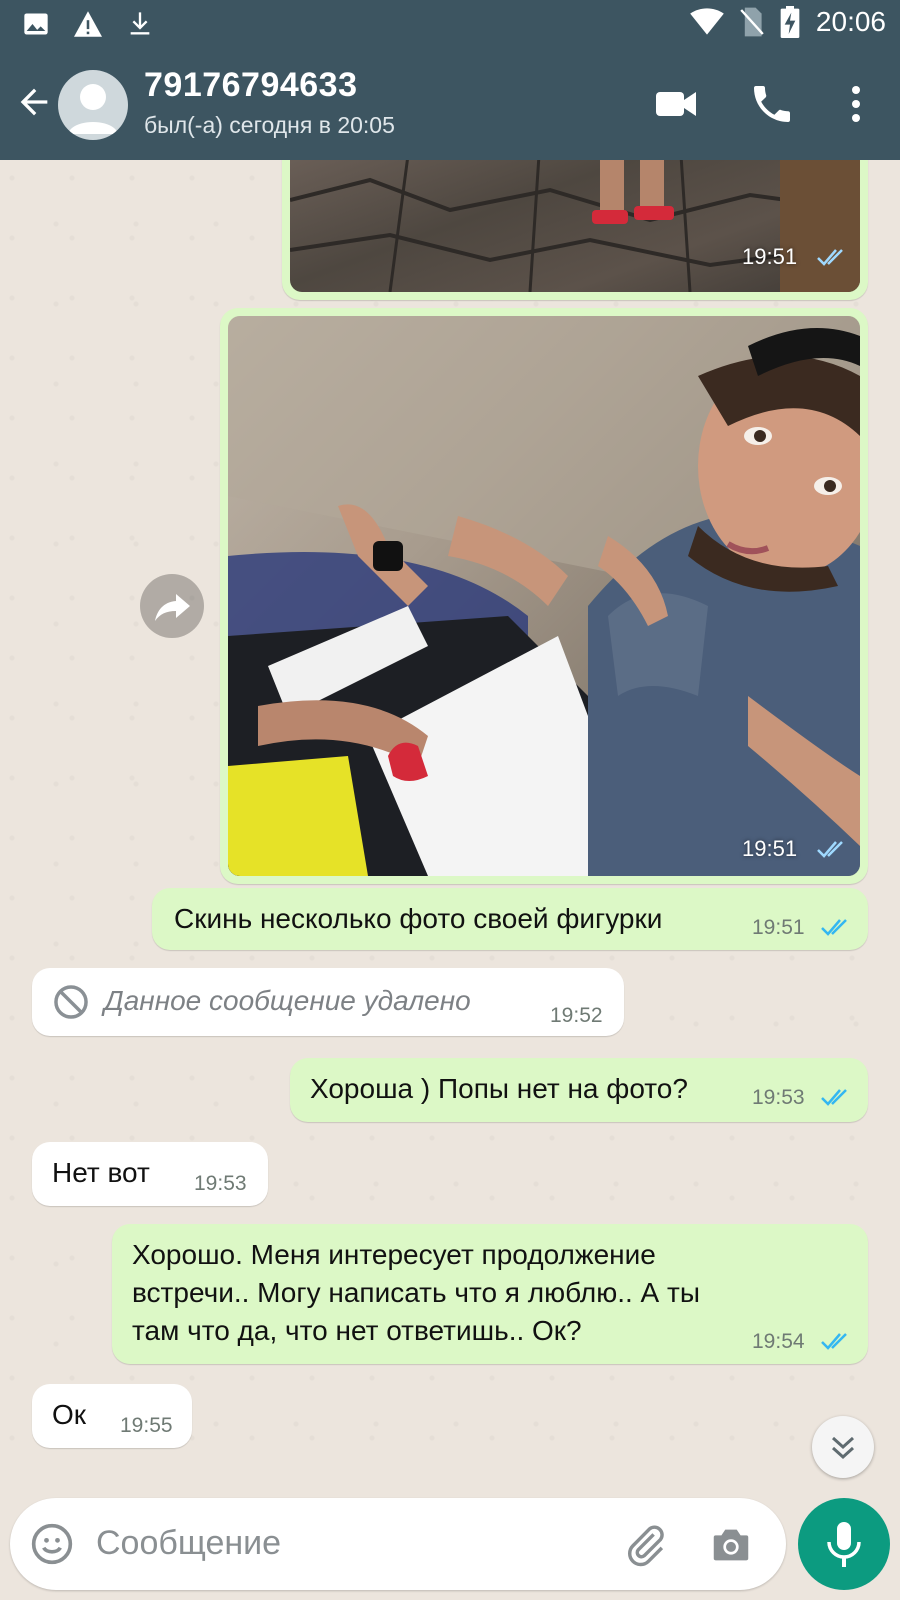  I want to click on image-icon, so click(36, 24).